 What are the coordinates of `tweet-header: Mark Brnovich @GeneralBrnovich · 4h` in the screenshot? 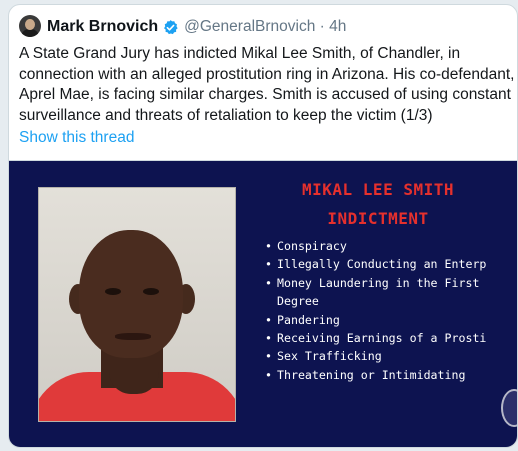 It's located at (196, 27).